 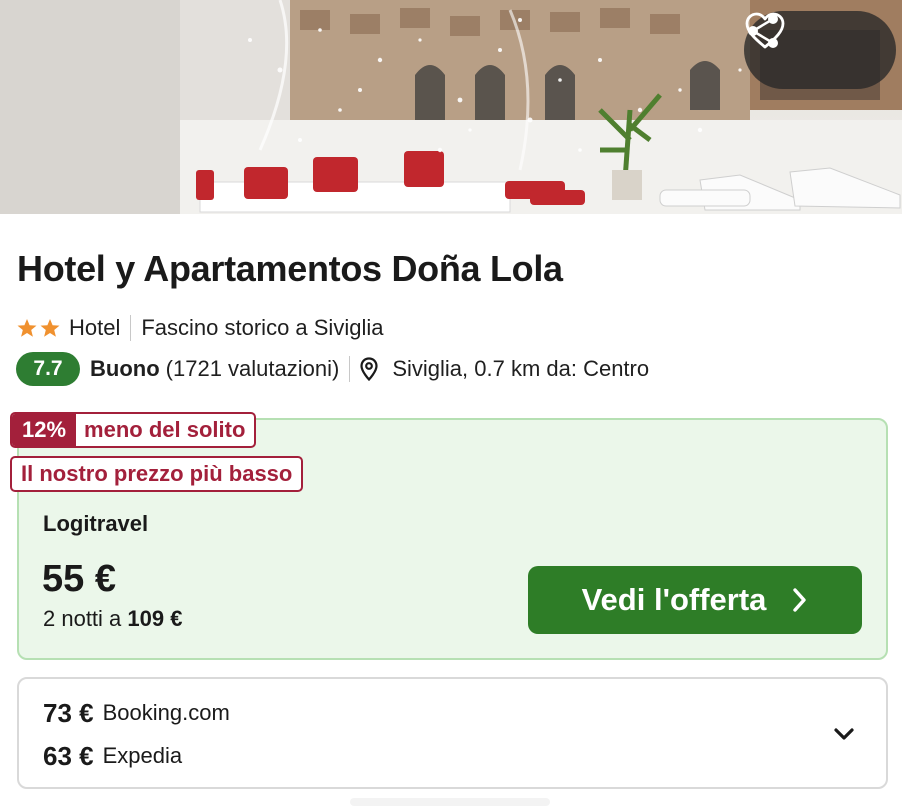 What do you see at coordinates (125, 368) in the screenshot?
I see `rating-label: Buono` at bounding box center [125, 368].